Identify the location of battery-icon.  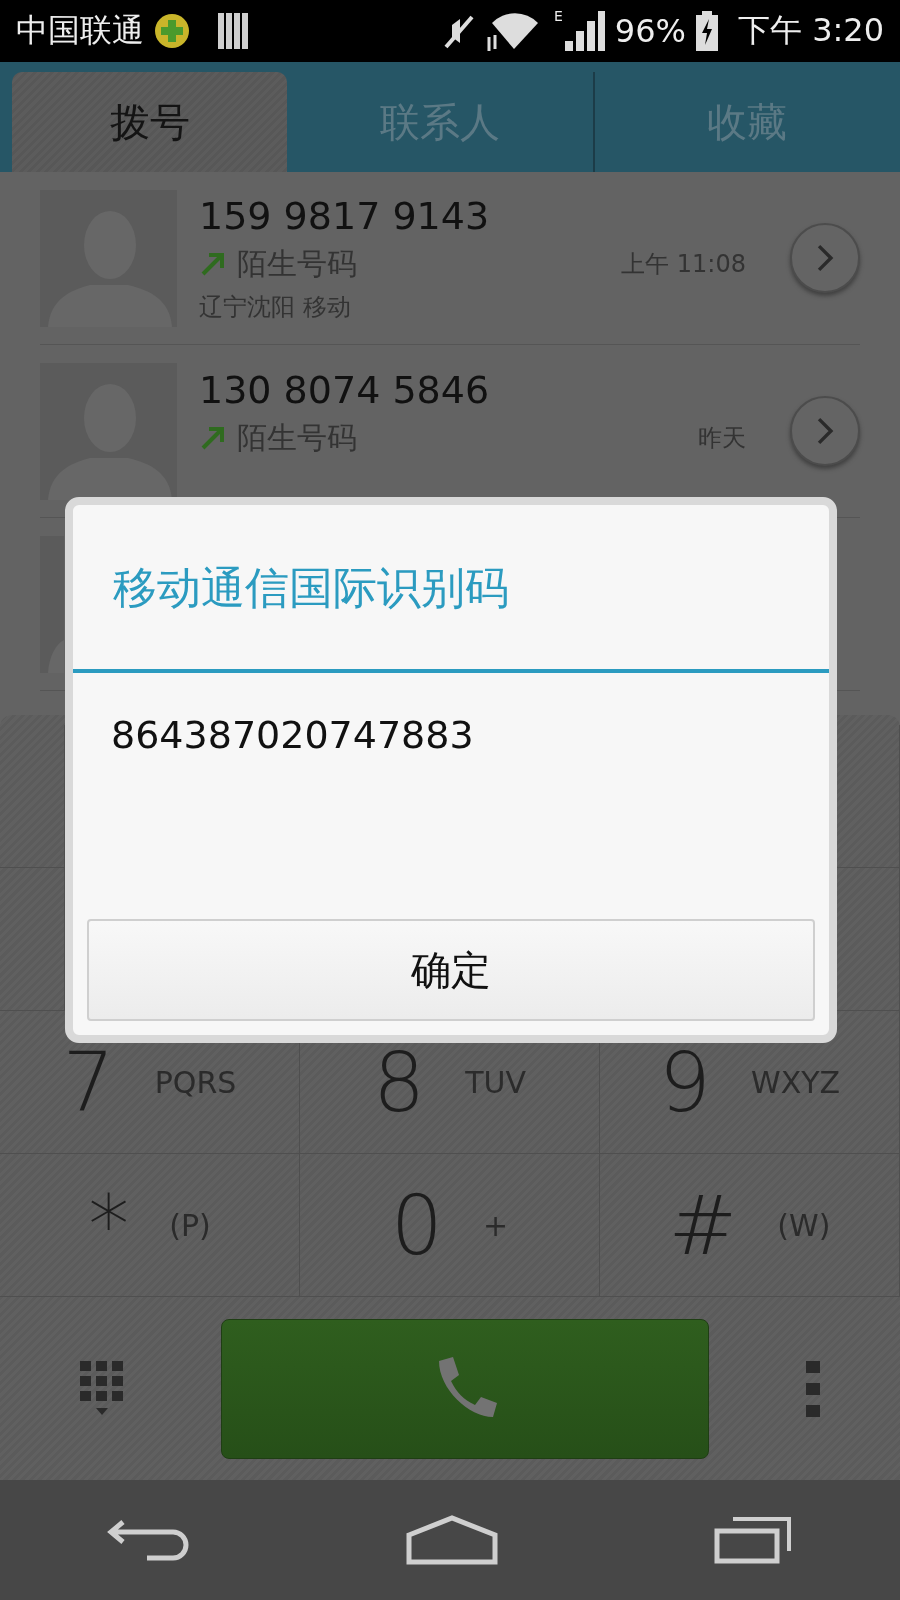
(706, 31).